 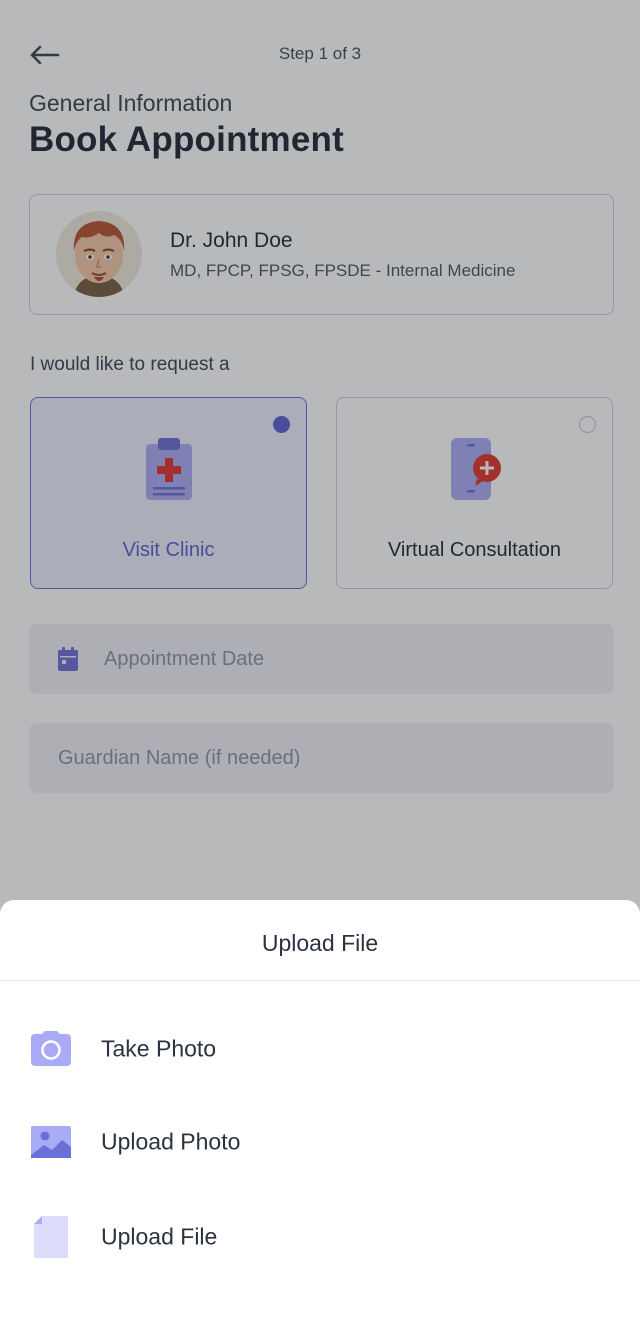 What do you see at coordinates (320, 1049) in the screenshot?
I see `take-photo-option: Take Photo` at bounding box center [320, 1049].